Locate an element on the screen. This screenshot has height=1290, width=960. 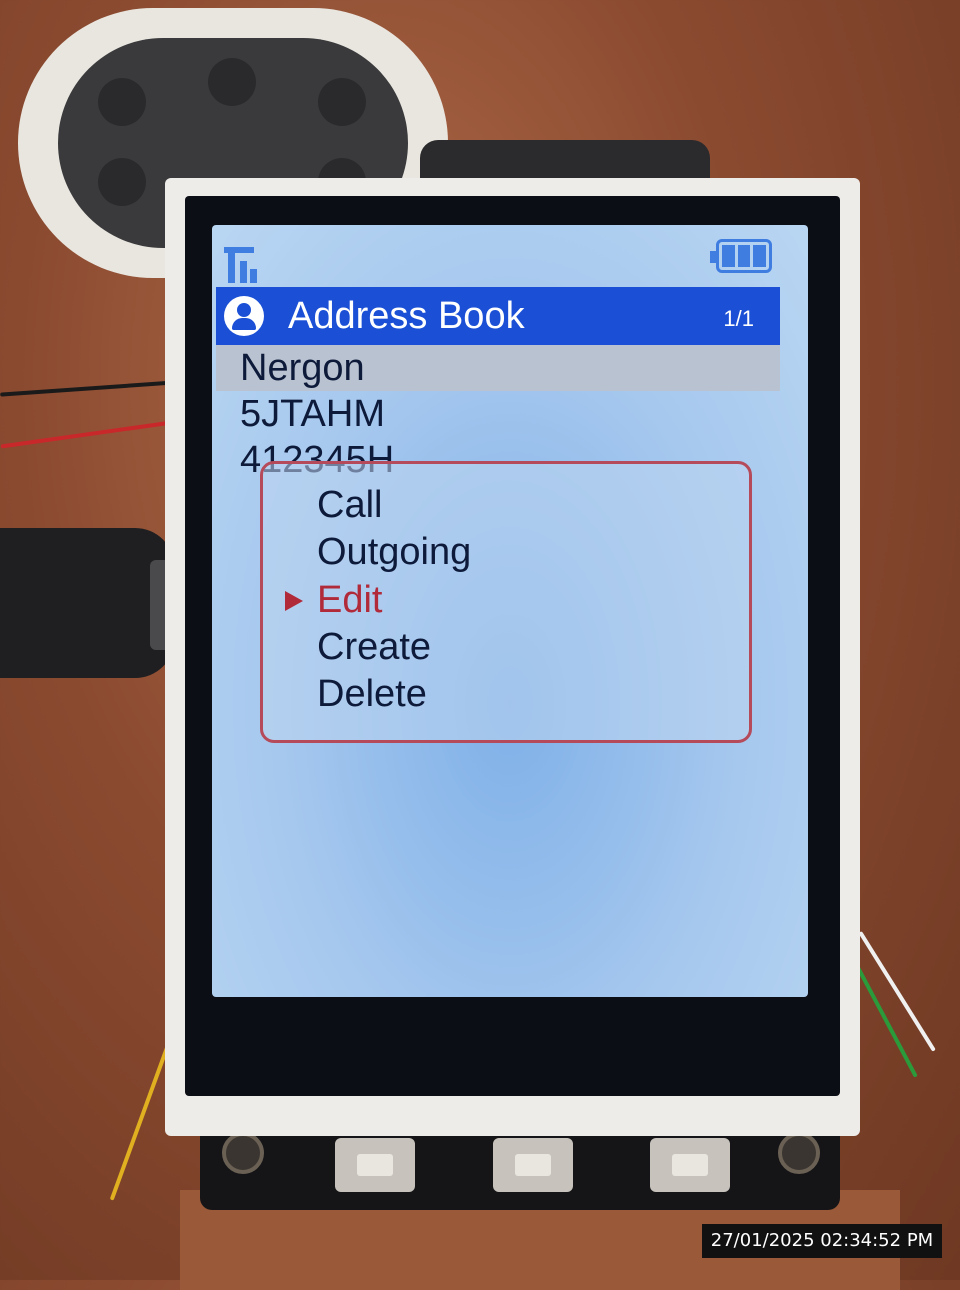
title-bar: Address Book 1/1 is located at coordinates (498, 316).